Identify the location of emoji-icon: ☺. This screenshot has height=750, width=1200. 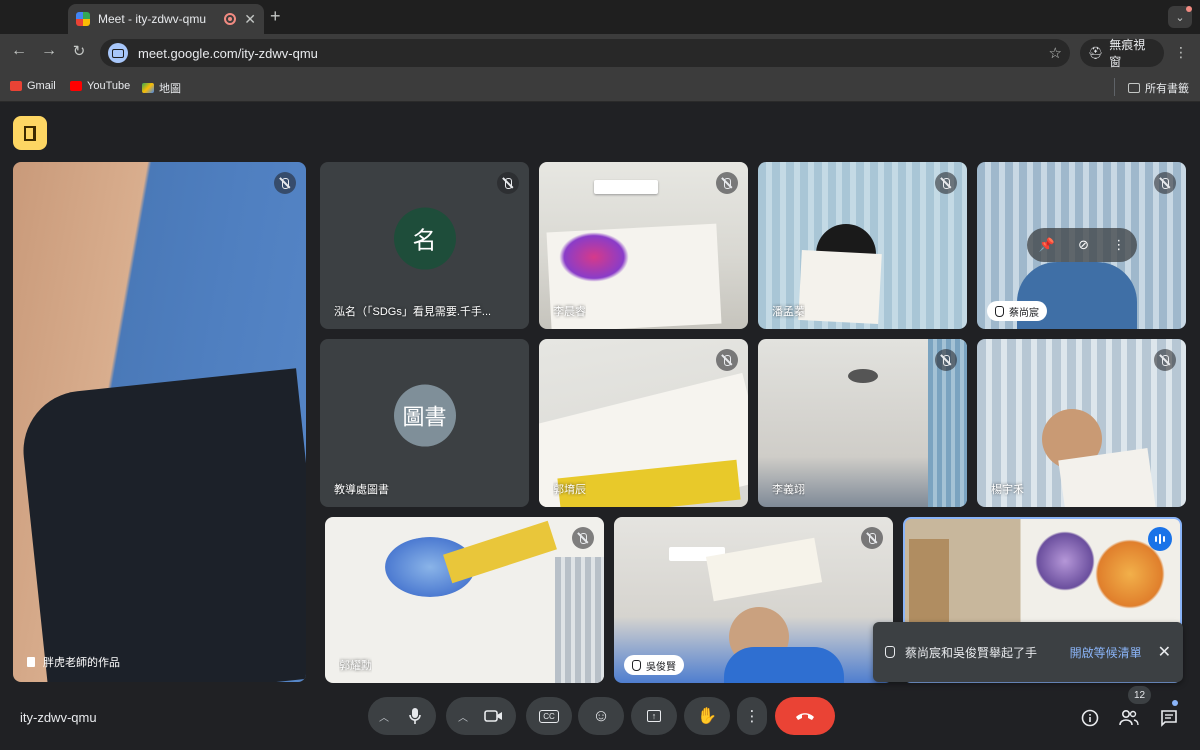
(601, 715).